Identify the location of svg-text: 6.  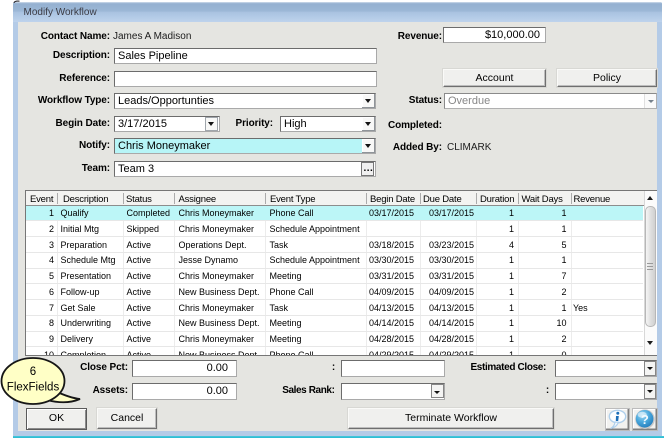
(33, 372).